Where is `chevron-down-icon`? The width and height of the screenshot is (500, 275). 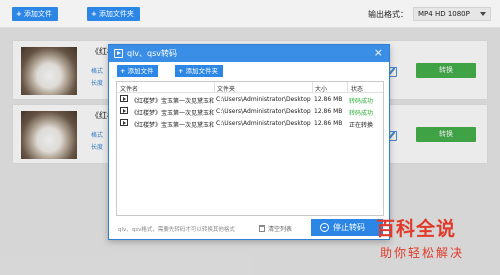 chevron-down-icon is located at coordinates (483, 14).